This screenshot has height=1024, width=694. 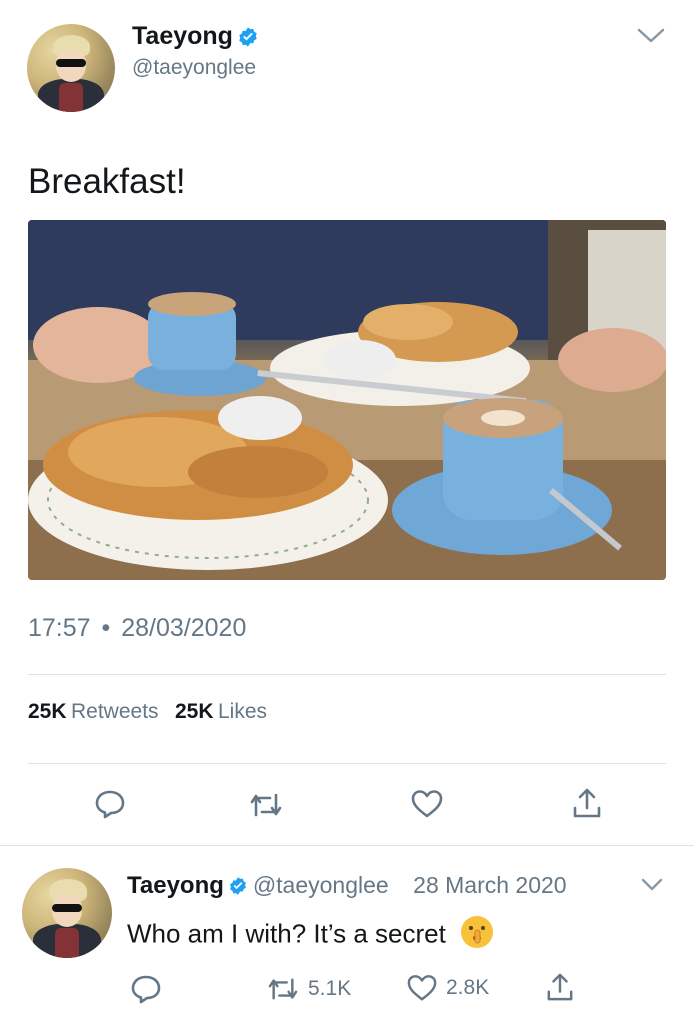 What do you see at coordinates (67, 913) in the screenshot?
I see `reply-avatar` at bounding box center [67, 913].